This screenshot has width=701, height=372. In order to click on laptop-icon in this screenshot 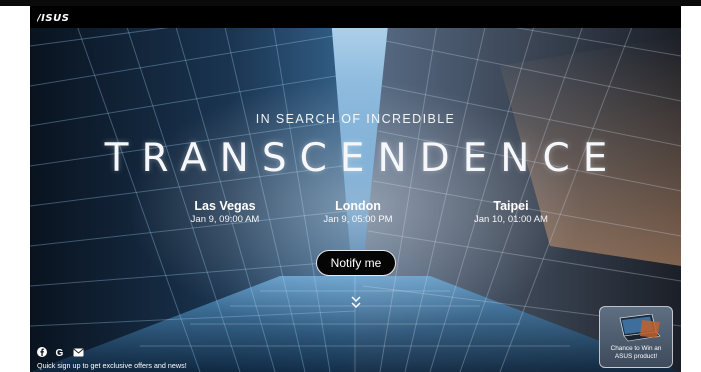, I will do `click(640, 328)`.